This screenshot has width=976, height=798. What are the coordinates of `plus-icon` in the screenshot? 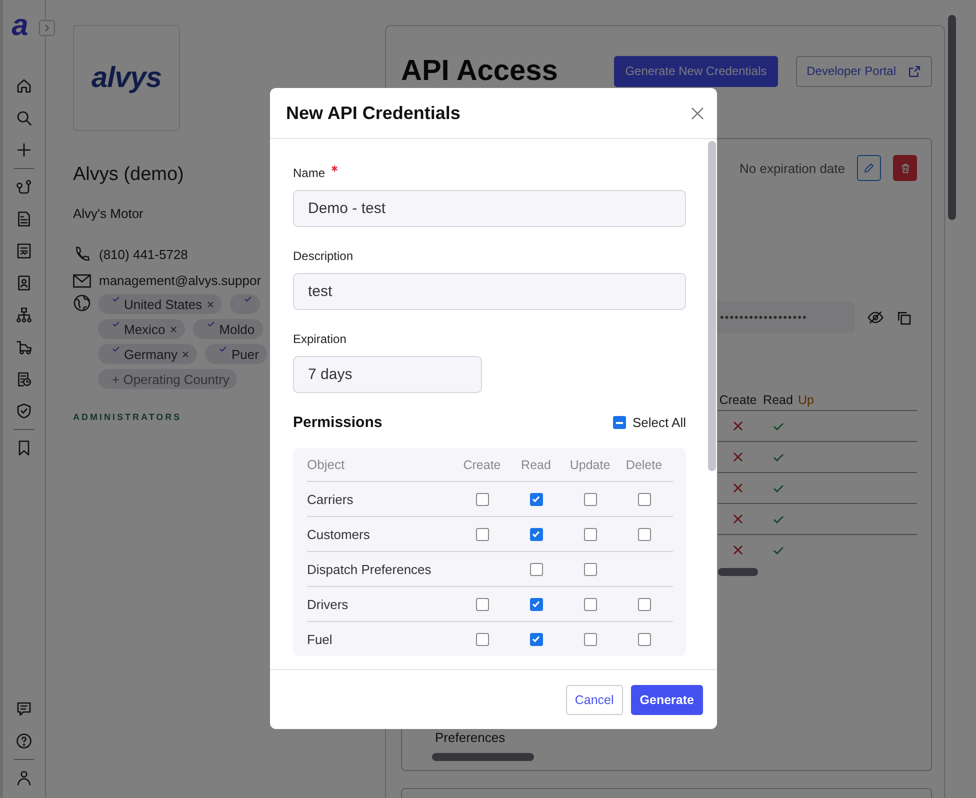 It's located at (24, 150).